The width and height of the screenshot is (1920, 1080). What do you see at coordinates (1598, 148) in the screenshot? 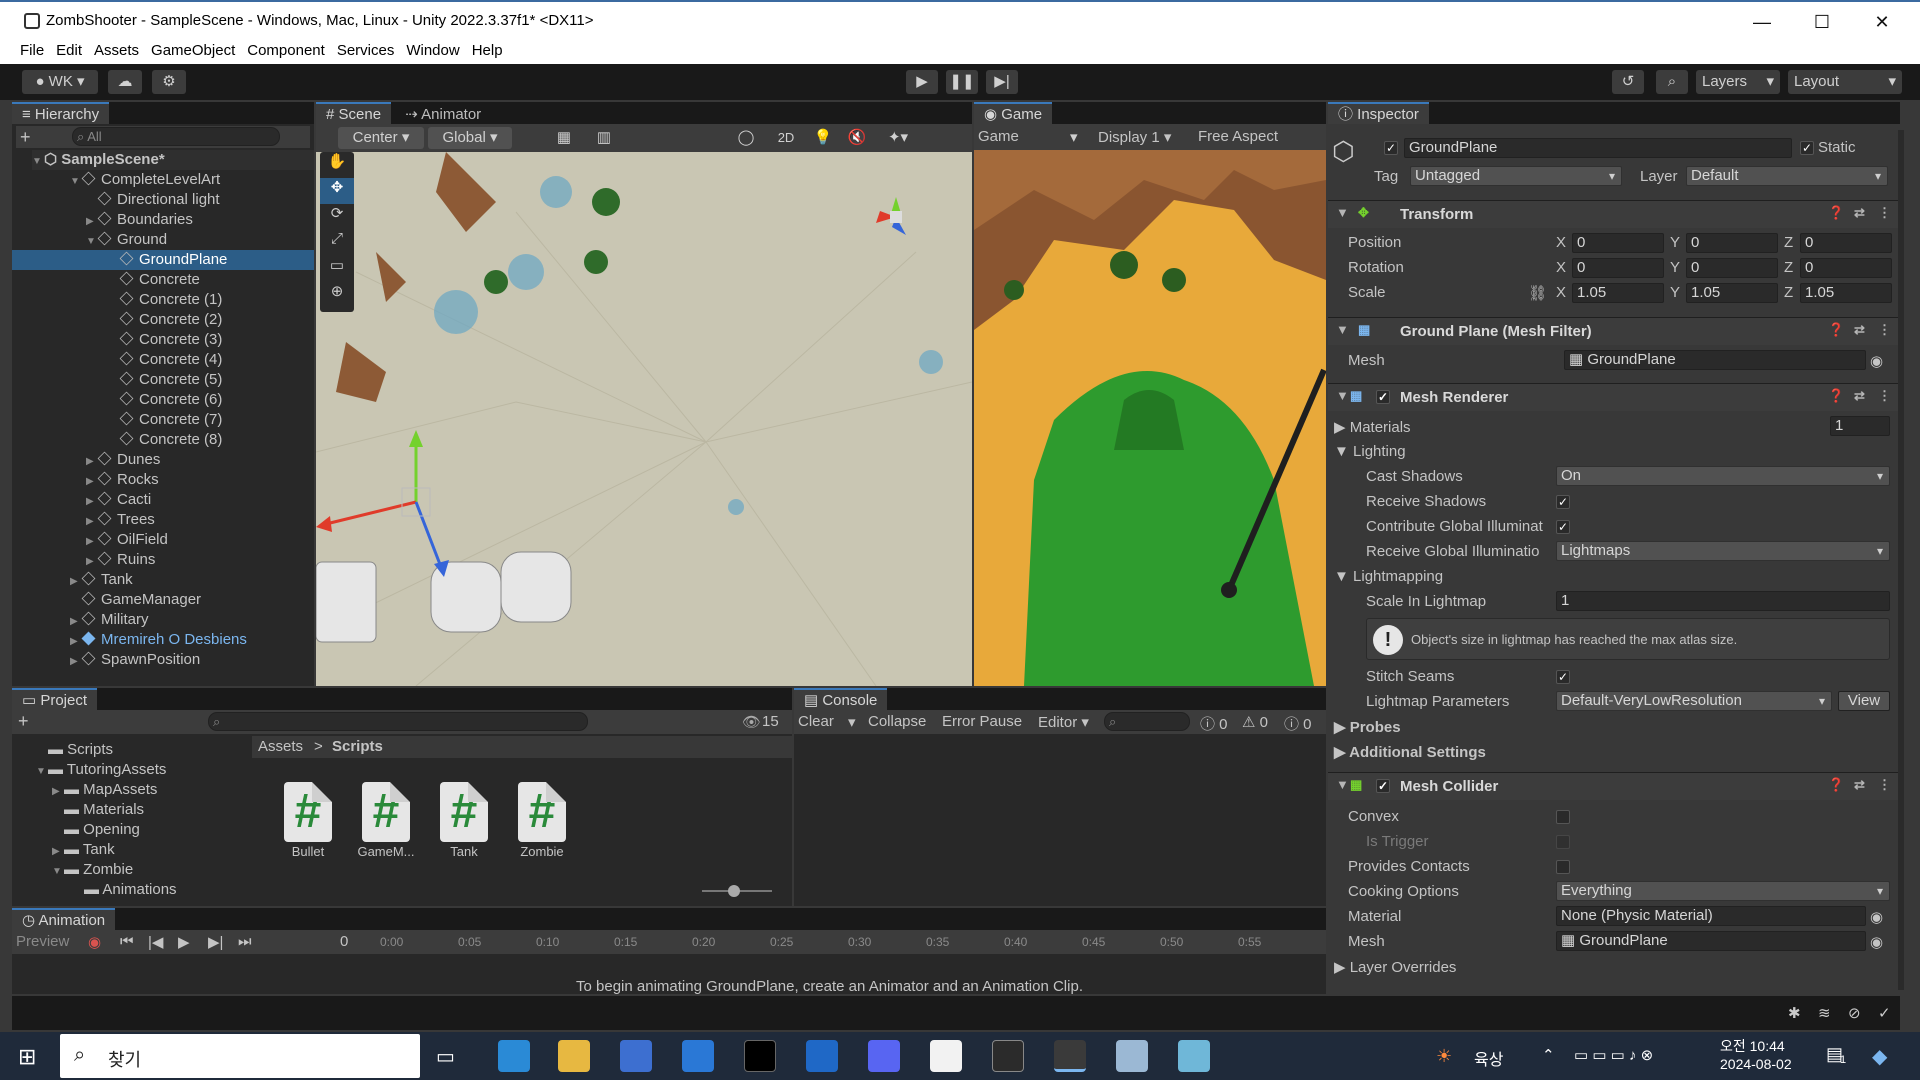
I see `object-name-field: GroundPlane` at bounding box center [1598, 148].